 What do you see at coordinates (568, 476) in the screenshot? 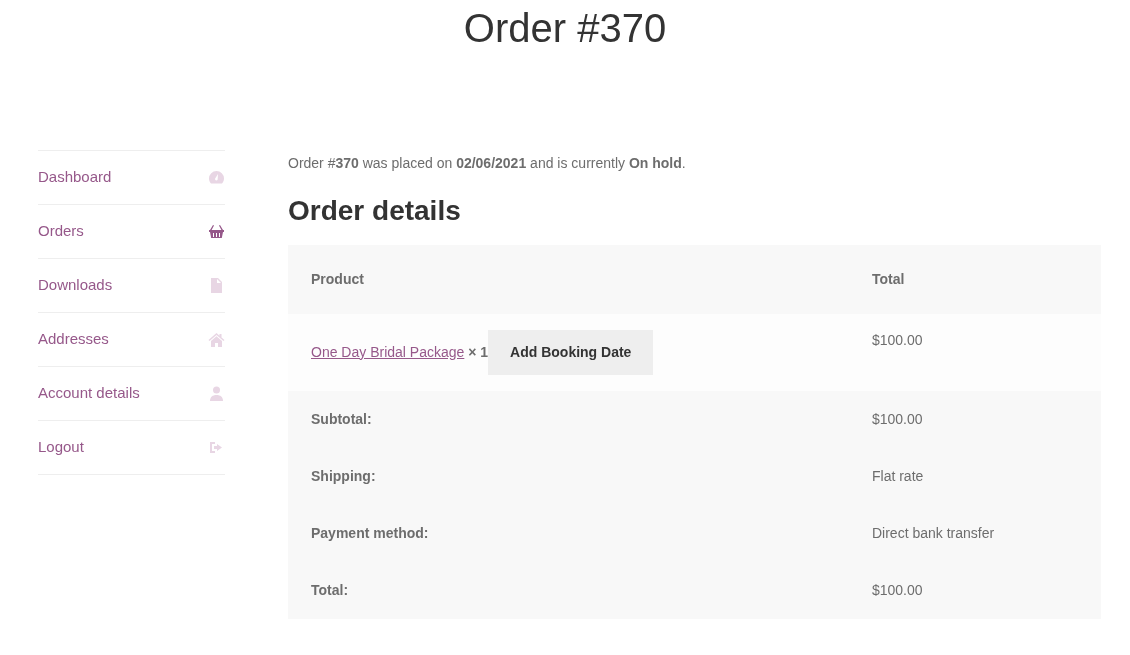
I see `row-label: Shipping:` at bounding box center [568, 476].